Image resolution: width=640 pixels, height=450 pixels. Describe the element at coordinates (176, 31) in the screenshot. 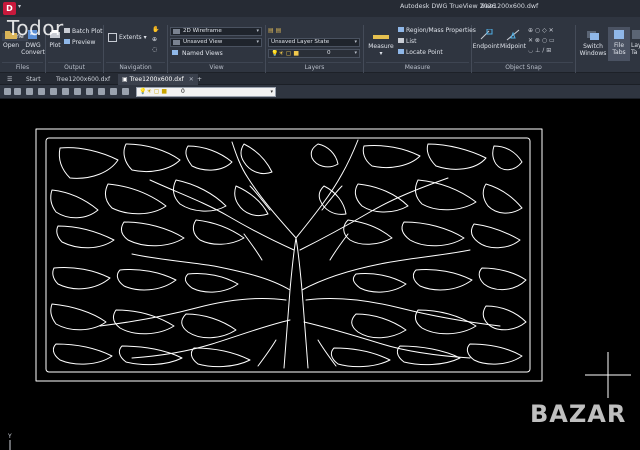

I see `visual-style-icon` at that location.